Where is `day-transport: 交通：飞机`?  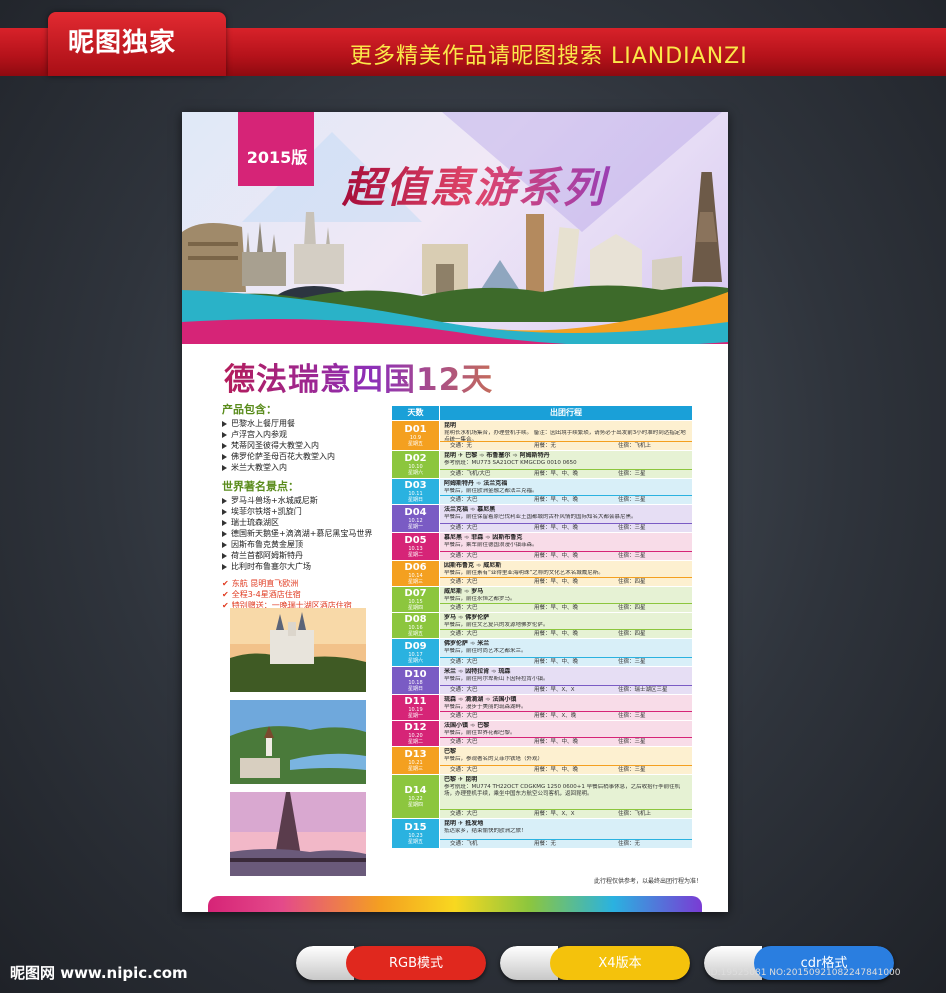 day-transport: 交通：飞机 is located at coordinates (464, 844).